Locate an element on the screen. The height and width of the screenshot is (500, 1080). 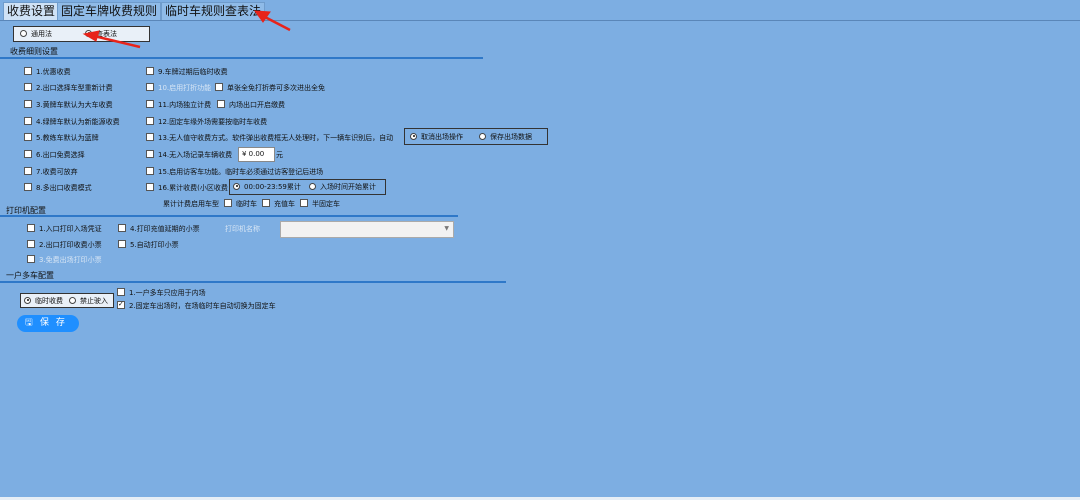
fee-item-16: 16.累计收费(小区收费 is located at coordinates (187, 188).